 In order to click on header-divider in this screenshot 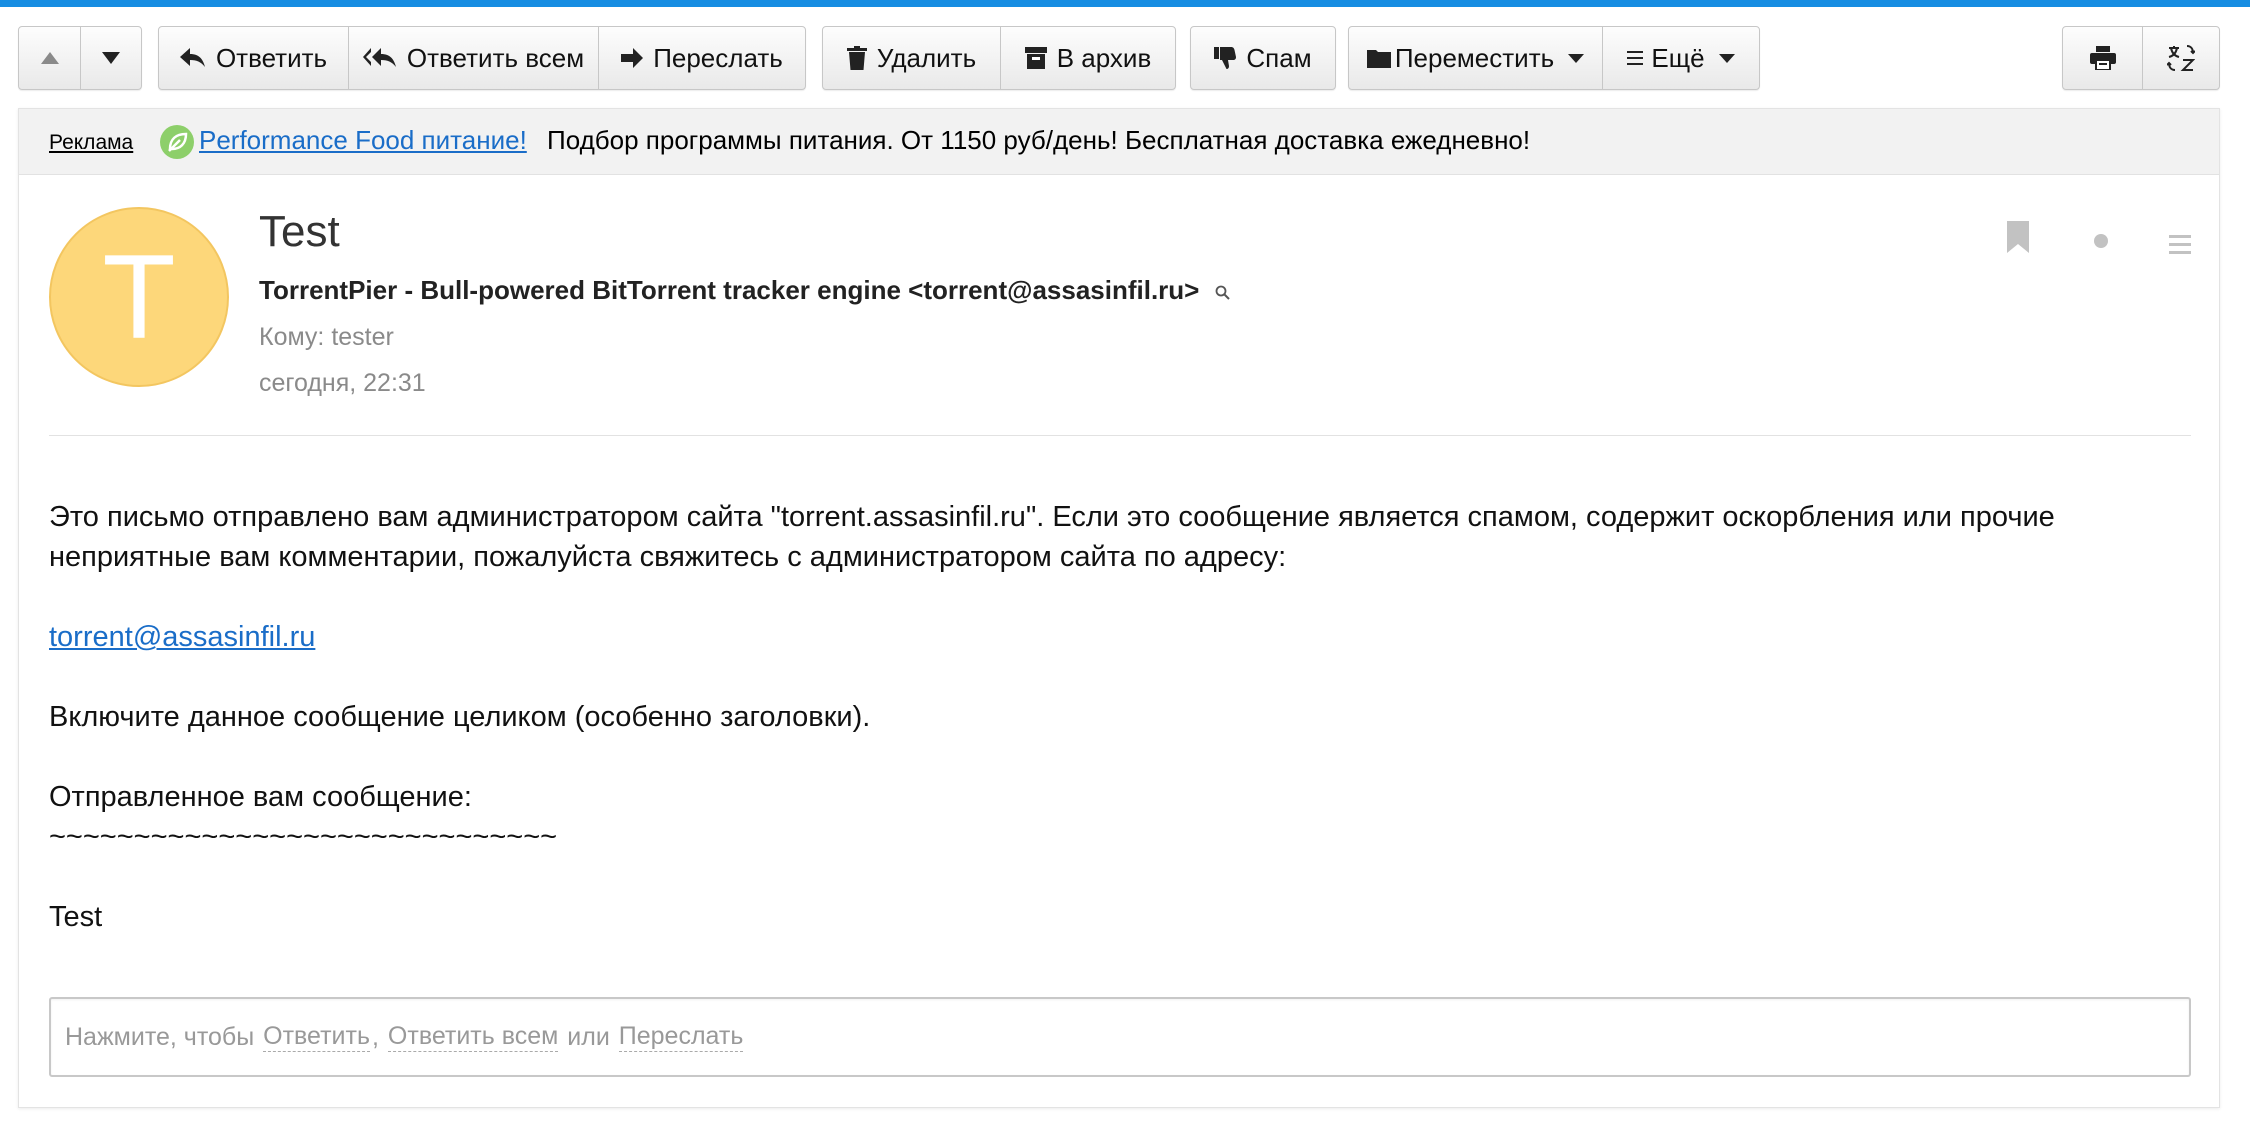, I will do `click(1120, 435)`.